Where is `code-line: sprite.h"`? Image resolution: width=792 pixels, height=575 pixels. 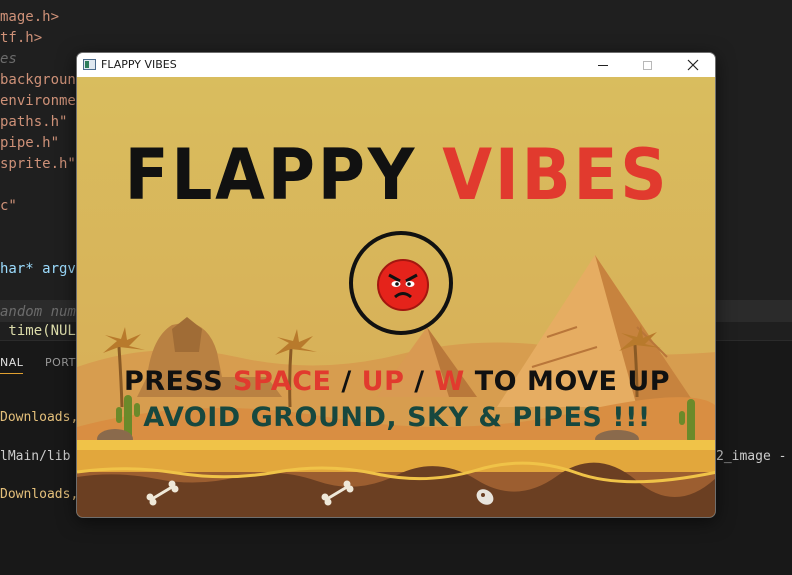 code-line: sprite.h" is located at coordinates (38, 164).